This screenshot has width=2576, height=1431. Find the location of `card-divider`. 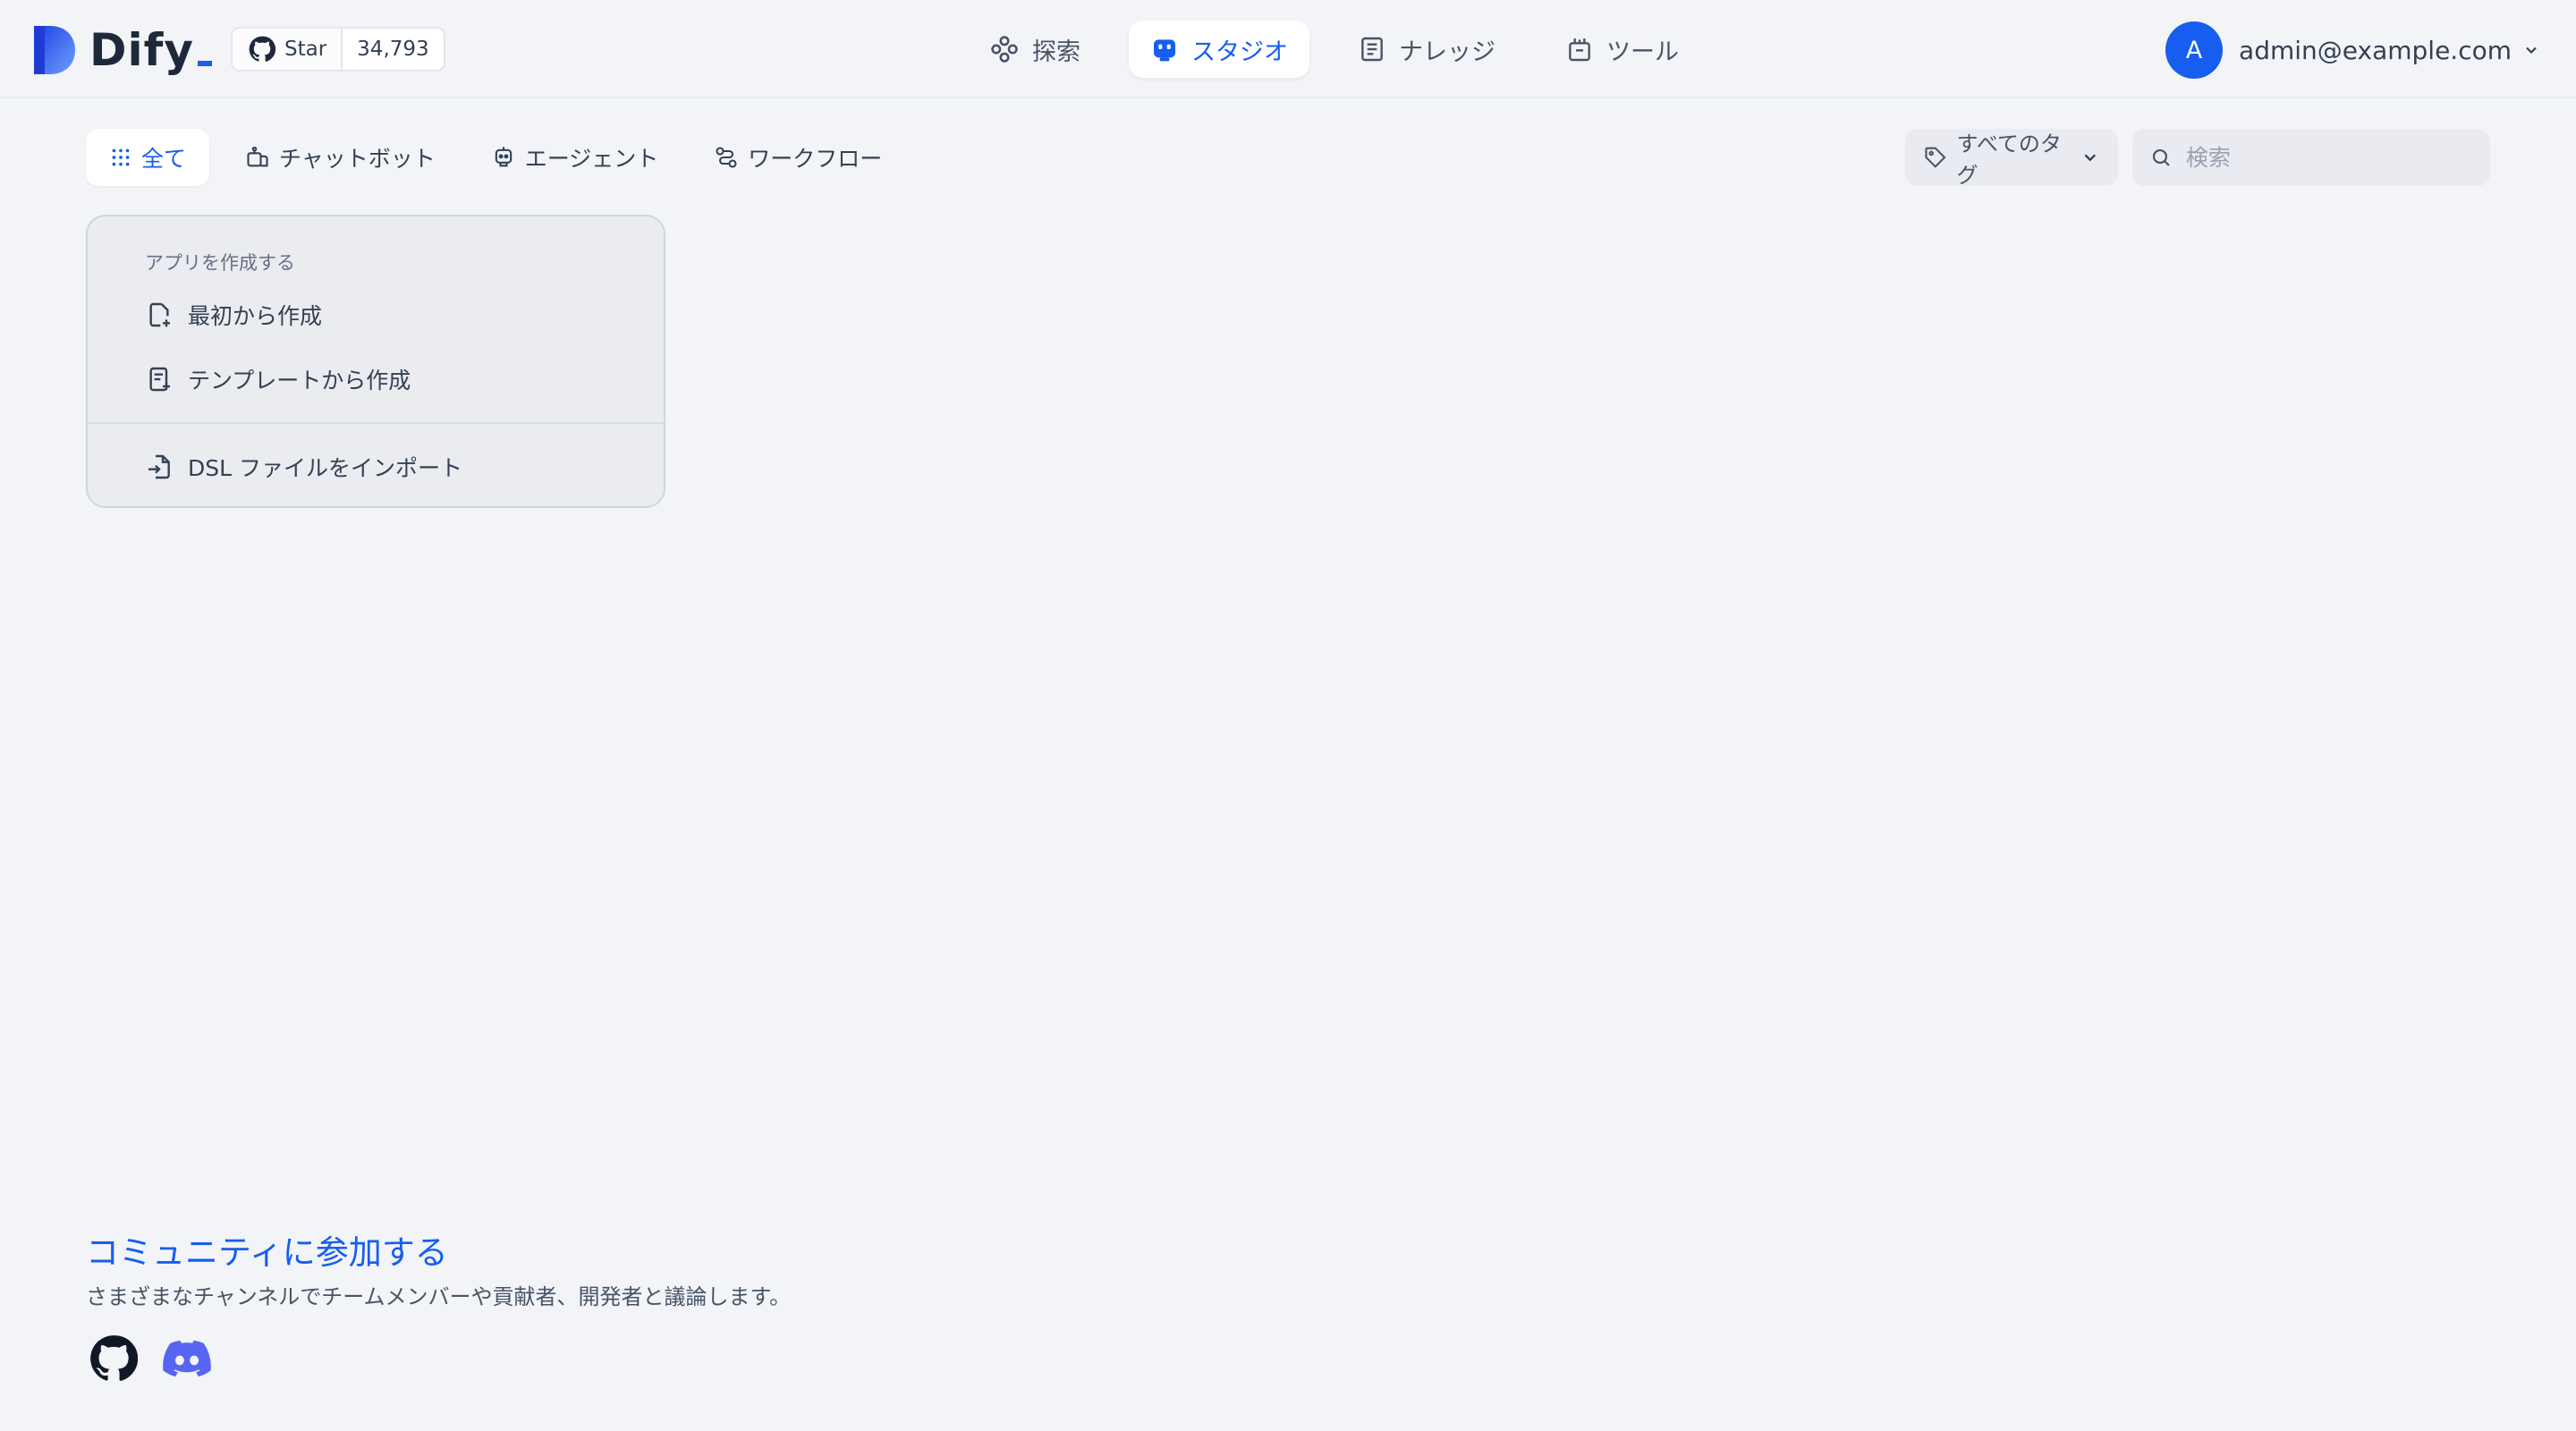

card-divider is located at coordinates (376, 423).